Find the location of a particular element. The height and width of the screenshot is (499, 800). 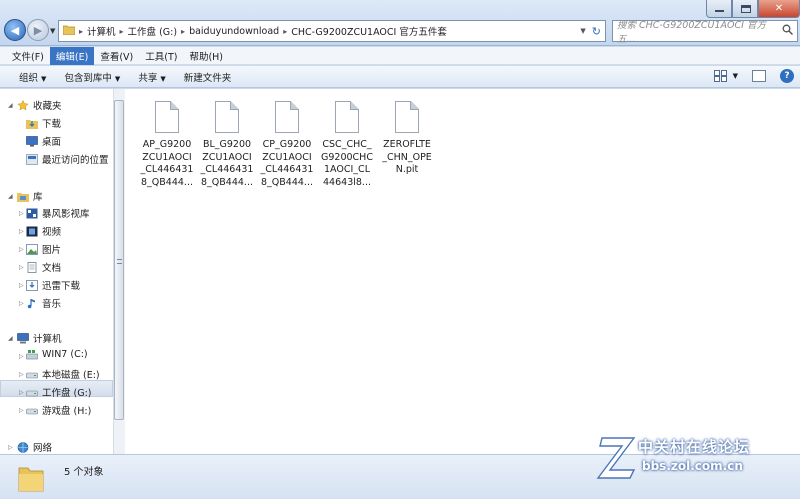

file-name-line: _CL446431 is located at coordinates (227, 169).